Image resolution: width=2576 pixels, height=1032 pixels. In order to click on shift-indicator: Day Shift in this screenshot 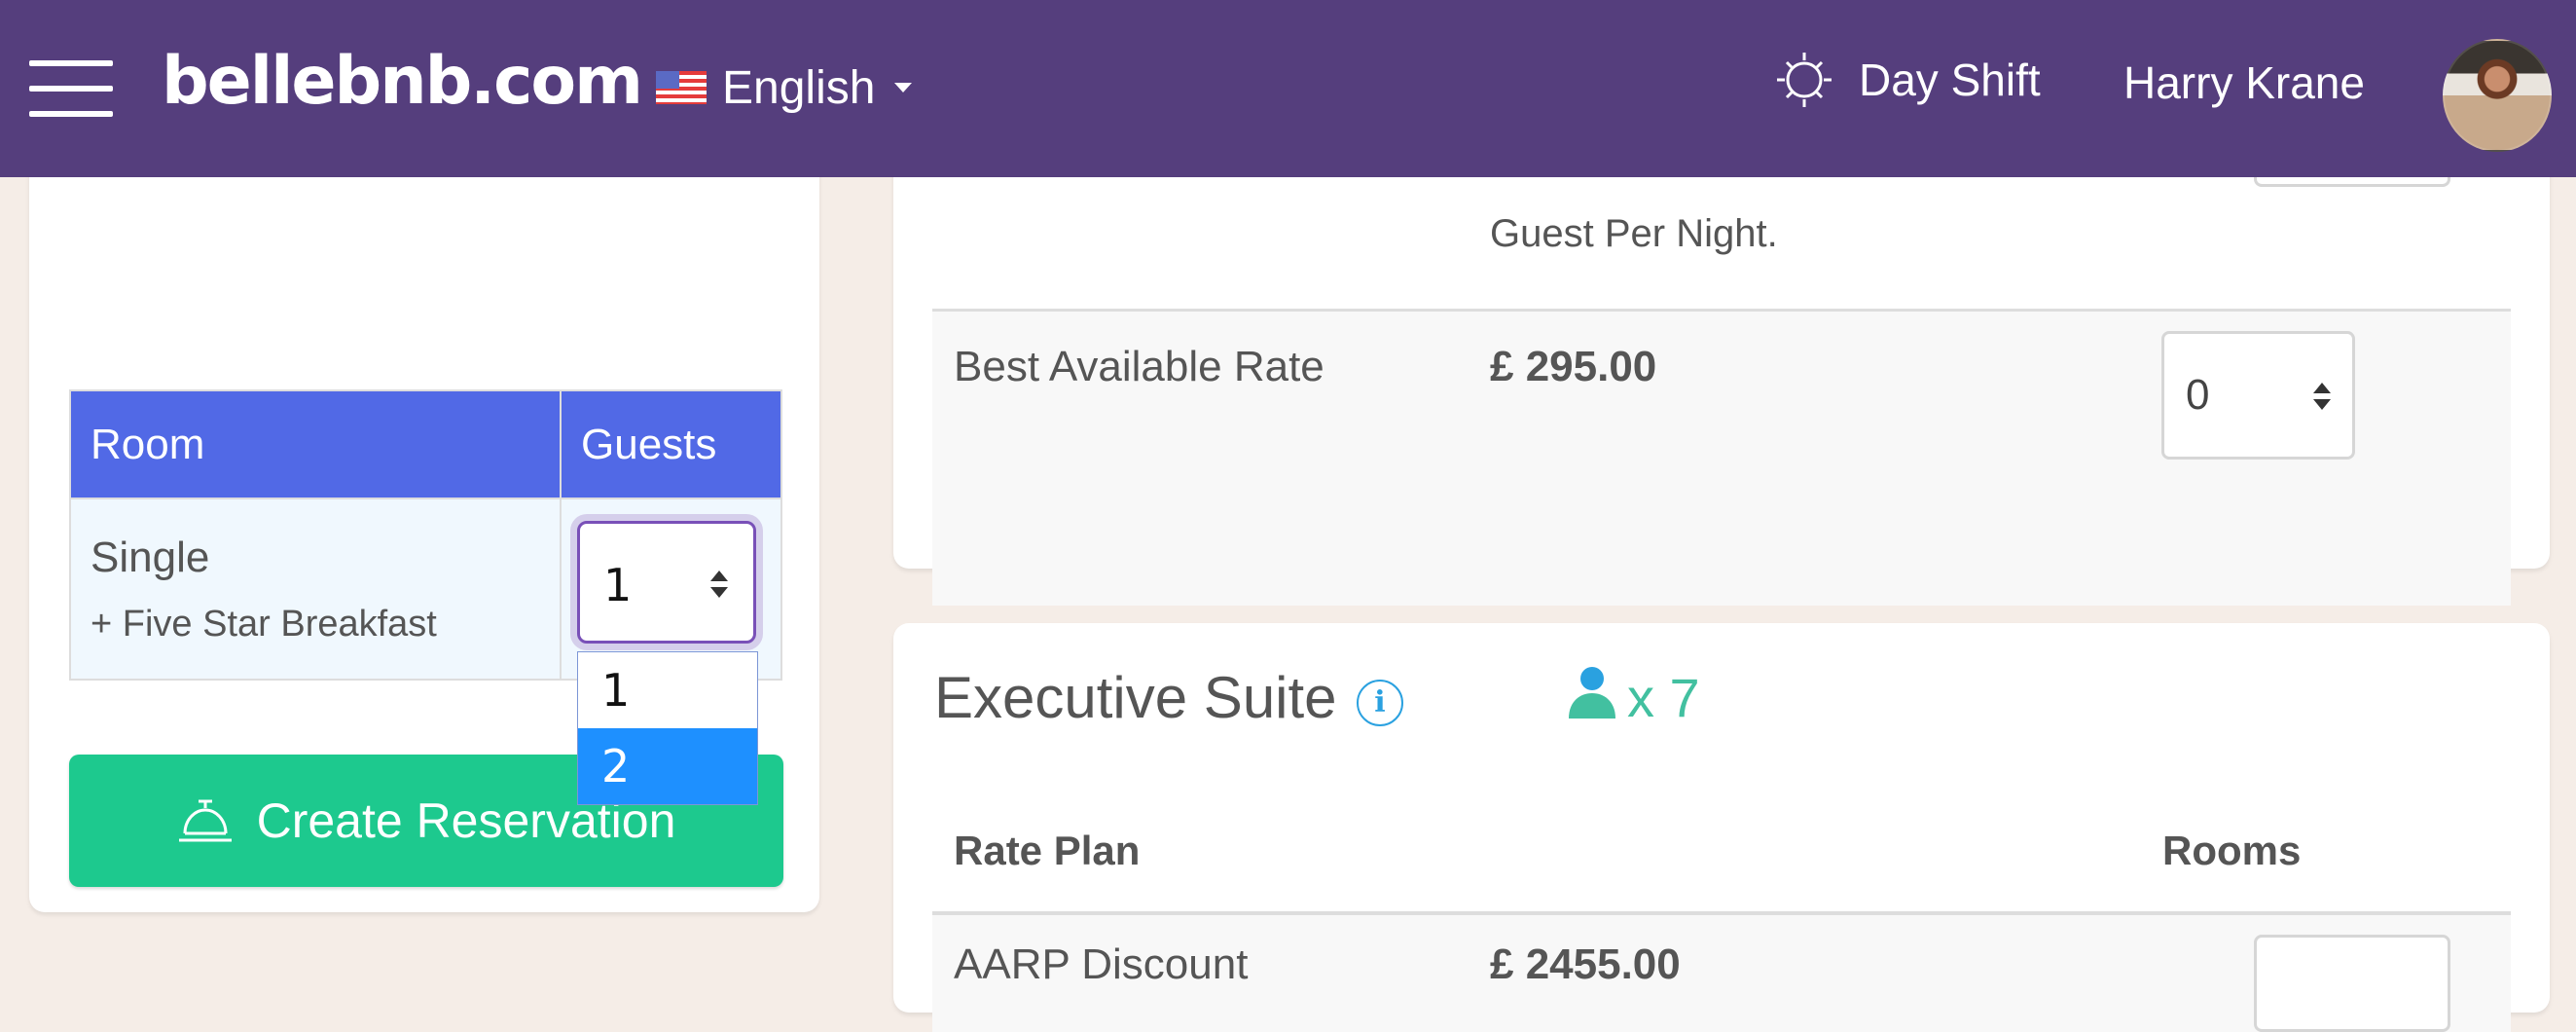, I will do `click(1909, 80)`.